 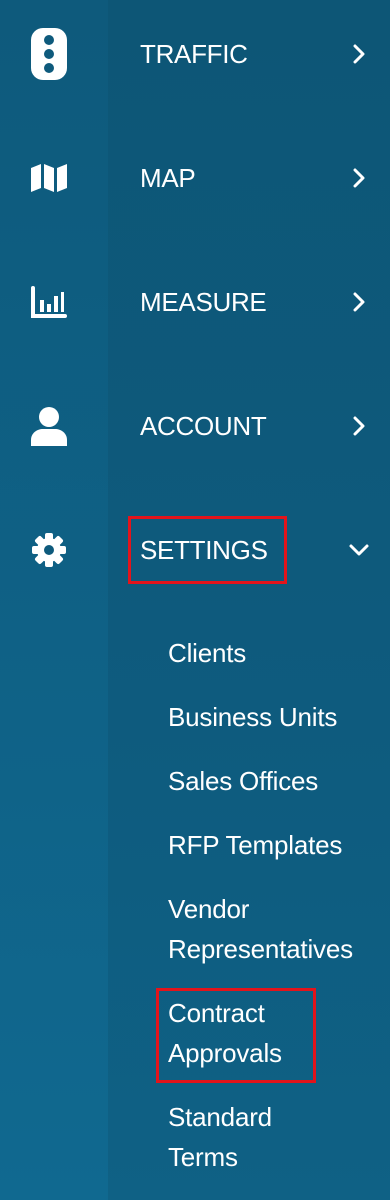 What do you see at coordinates (49, 54) in the screenshot?
I see `traffic-light-icon` at bounding box center [49, 54].